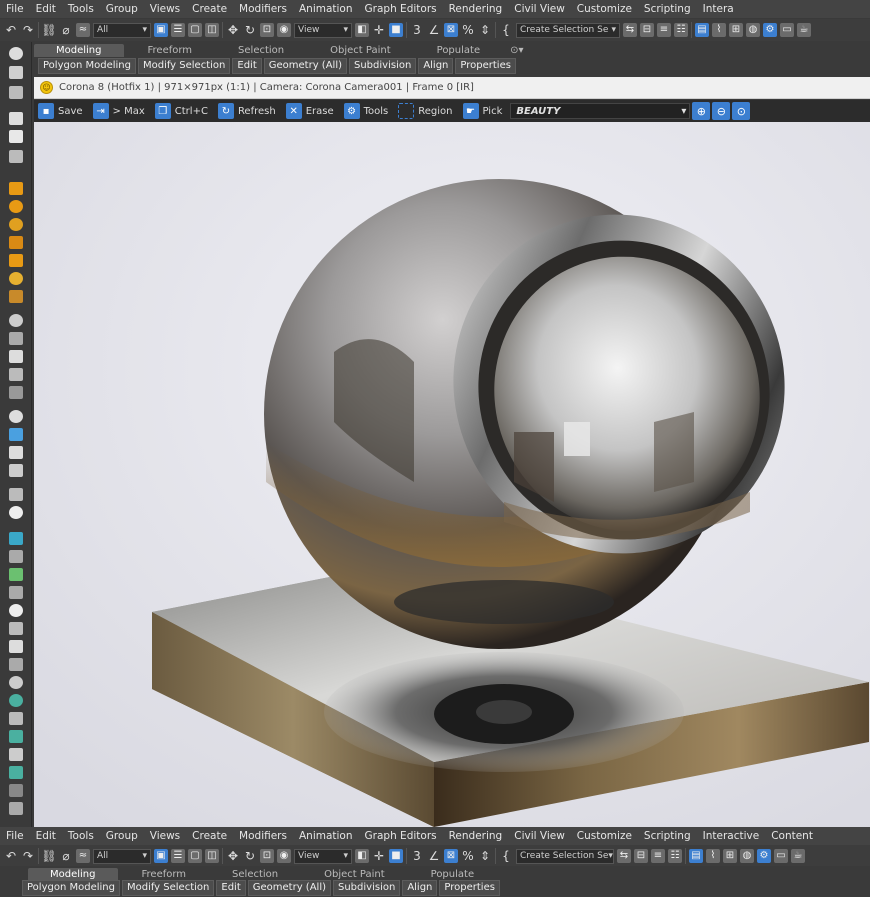 The image size is (870, 897). Describe the element at coordinates (170, 50) in the screenshot. I see `ribbon-tab-freeform: Freeform` at that location.